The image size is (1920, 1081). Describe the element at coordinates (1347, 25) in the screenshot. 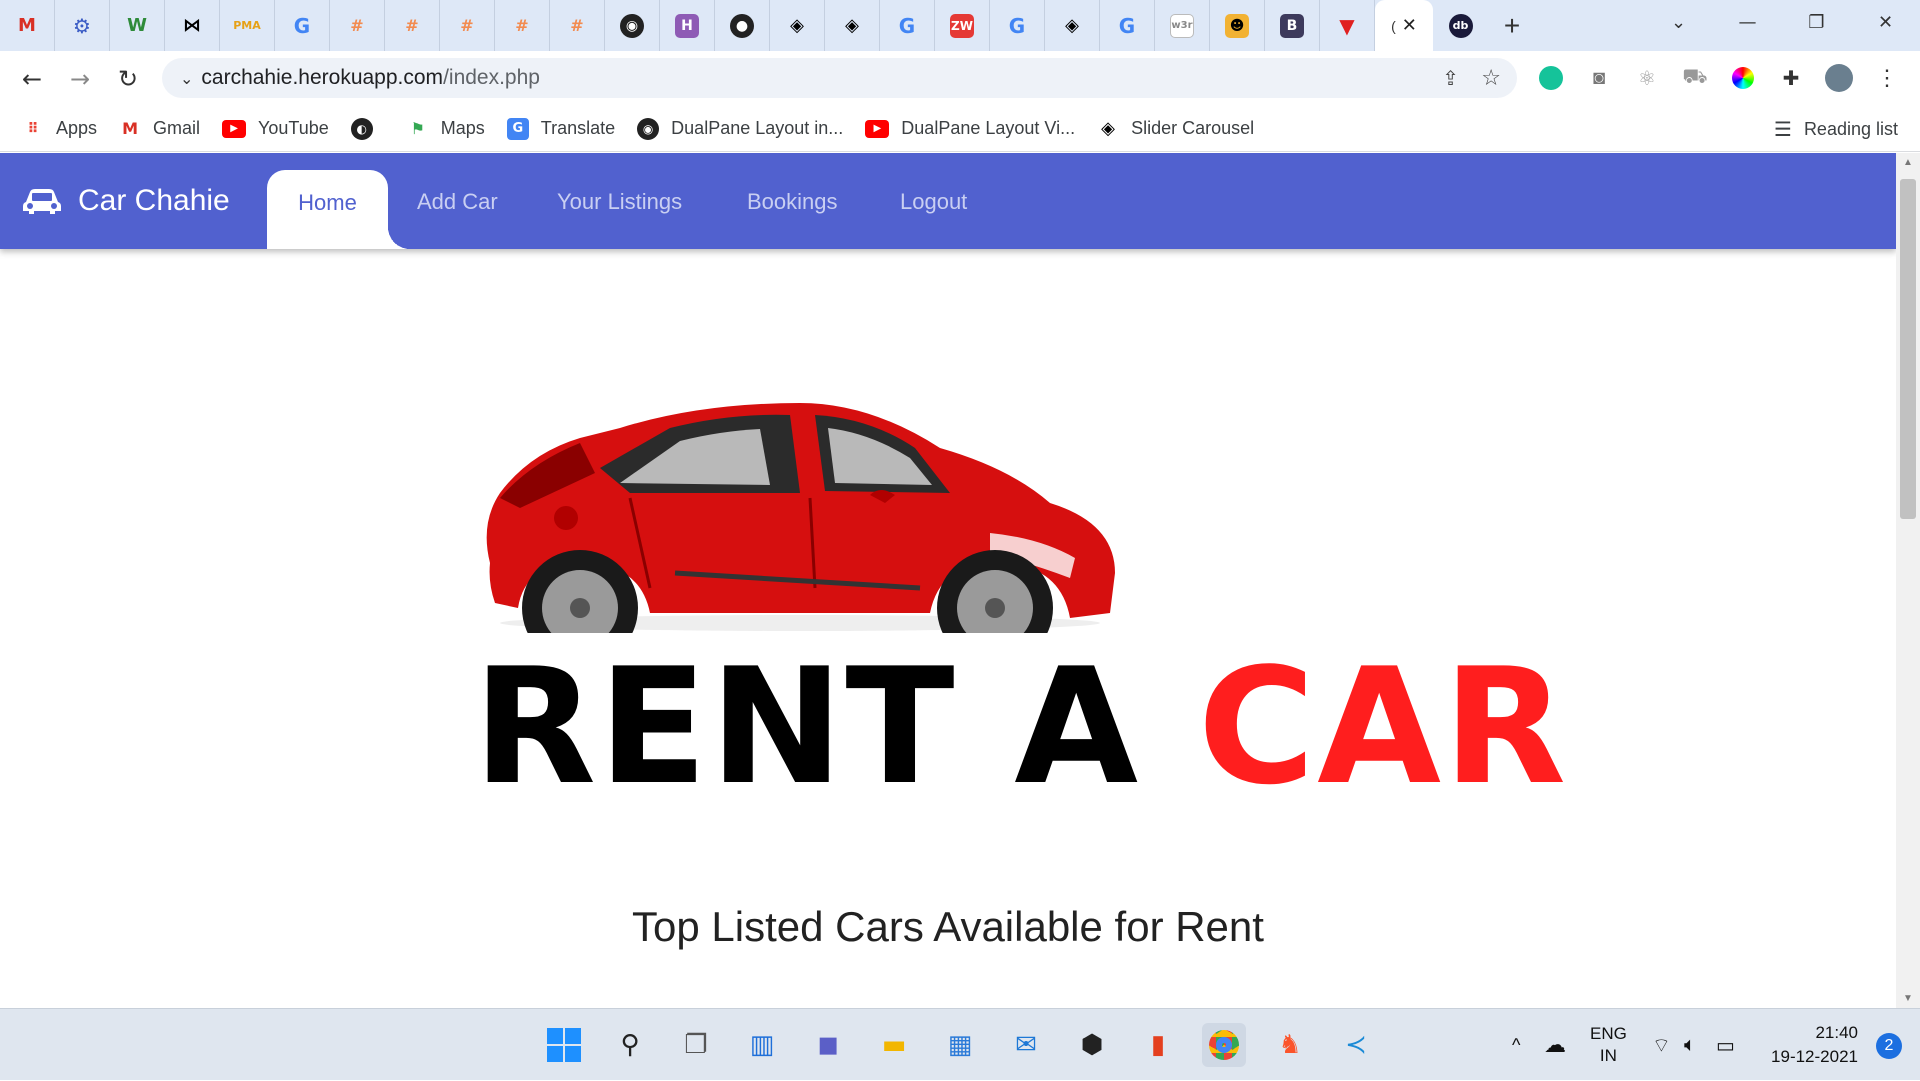

I see `tab-vivaldi: ▼` at that location.